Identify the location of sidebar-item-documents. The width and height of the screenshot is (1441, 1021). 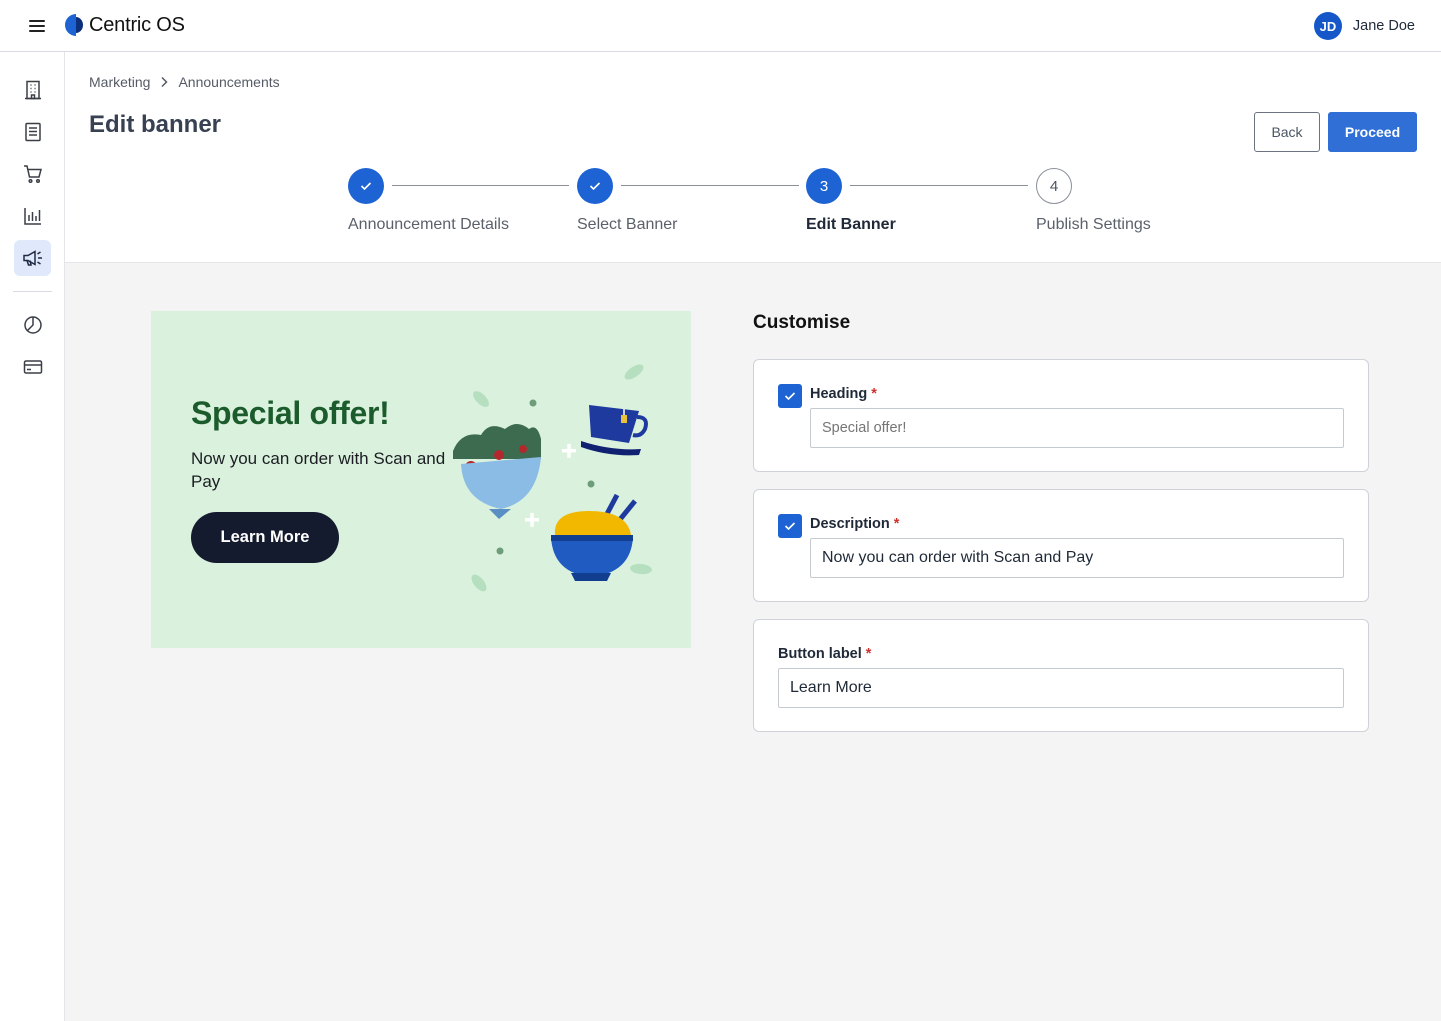
(32, 132).